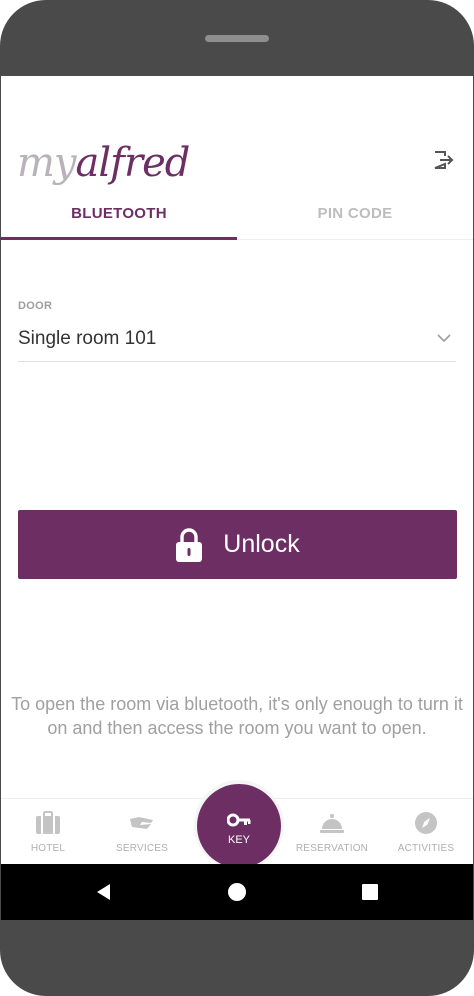 The width and height of the screenshot is (474, 996). I want to click on back-icon, so click(104, 892).